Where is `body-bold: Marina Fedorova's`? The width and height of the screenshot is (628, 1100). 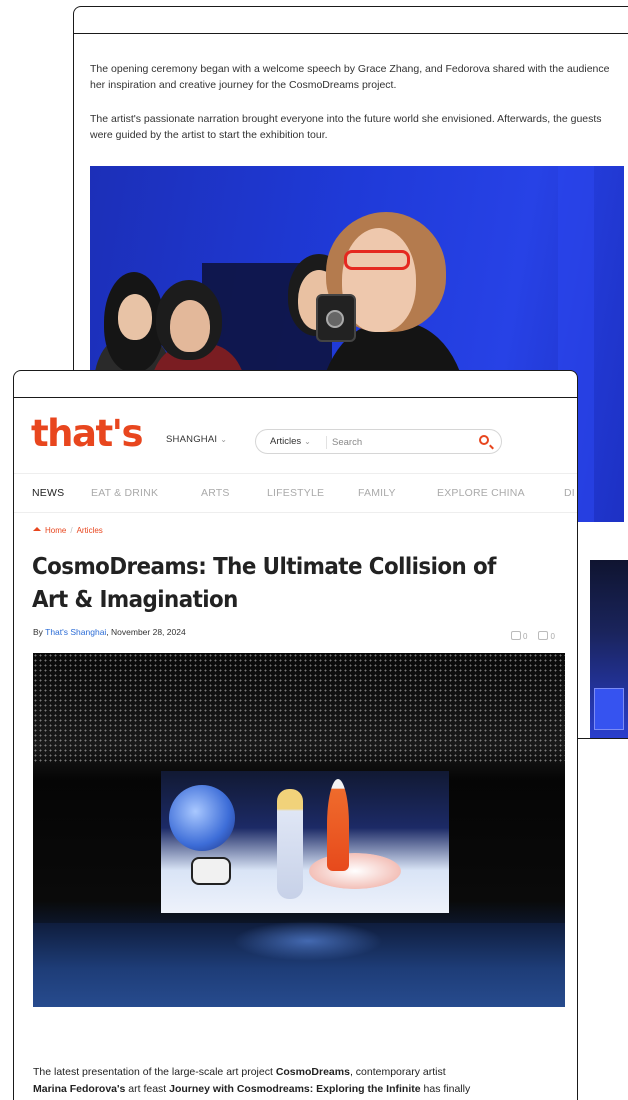 body-bold: Marina Fedorova's is located at coordinates (79, 1089).